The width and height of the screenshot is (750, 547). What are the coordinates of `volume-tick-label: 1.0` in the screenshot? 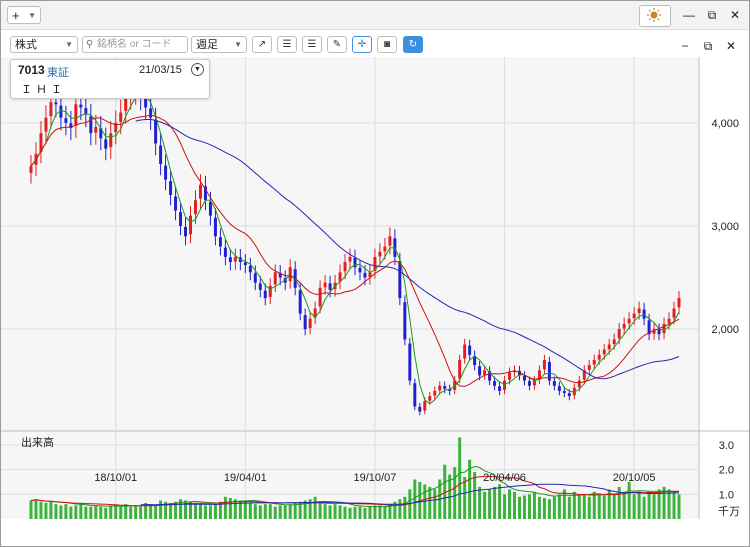 It's located at (726, 495).